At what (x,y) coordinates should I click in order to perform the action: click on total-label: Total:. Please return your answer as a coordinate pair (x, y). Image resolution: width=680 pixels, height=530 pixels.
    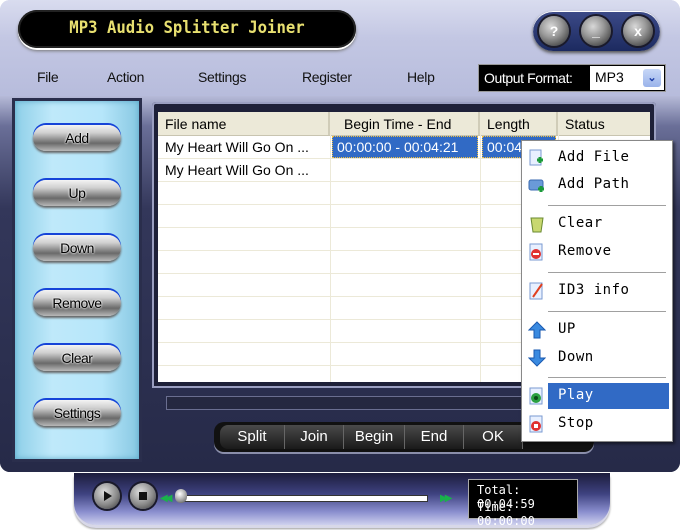
    Looking at the image, I should click on (499, 490).